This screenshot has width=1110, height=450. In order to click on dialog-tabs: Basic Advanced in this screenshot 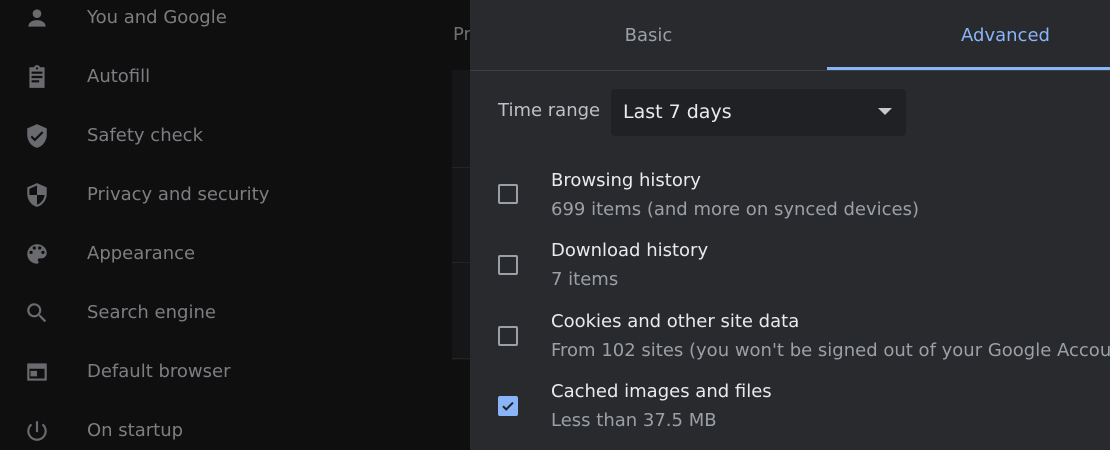, I will do `click(790, 35)`.